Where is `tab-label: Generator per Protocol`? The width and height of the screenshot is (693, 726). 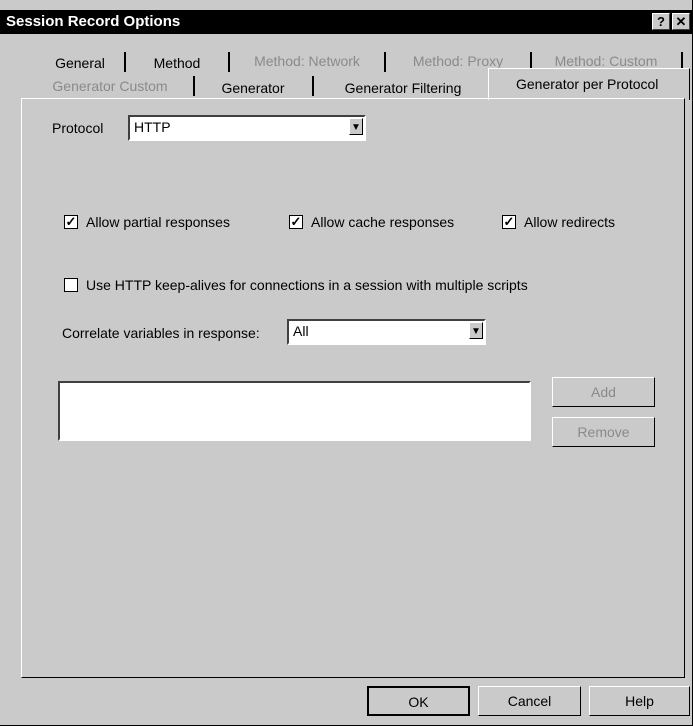 tab-label: Generator per Protocol is located at coordinates (587, 84).